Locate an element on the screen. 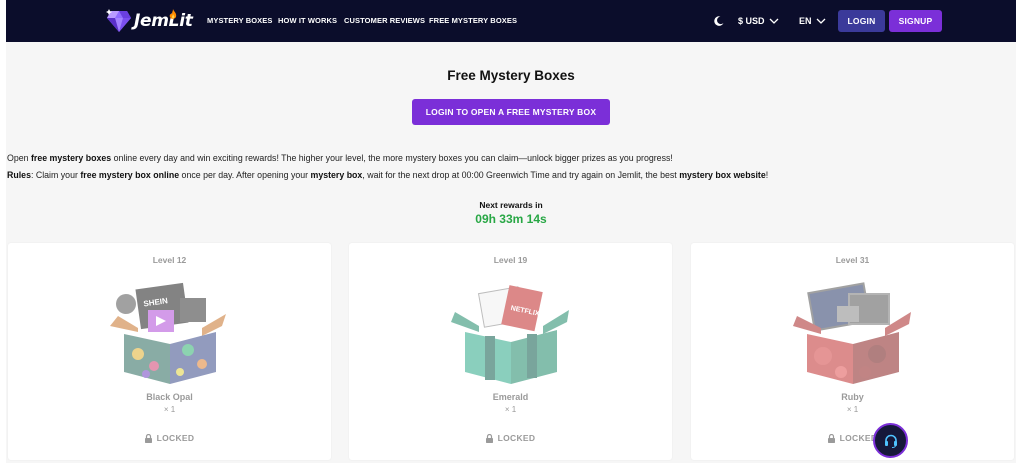 Image resolution: width=1024 pixels, height=463 pixels. currency-value: $ USD is located at coordinates (751, 21).